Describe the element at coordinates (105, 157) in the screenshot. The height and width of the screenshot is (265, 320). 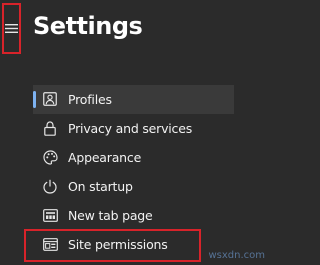
I see `nav-item-label: Appearance` at that location.